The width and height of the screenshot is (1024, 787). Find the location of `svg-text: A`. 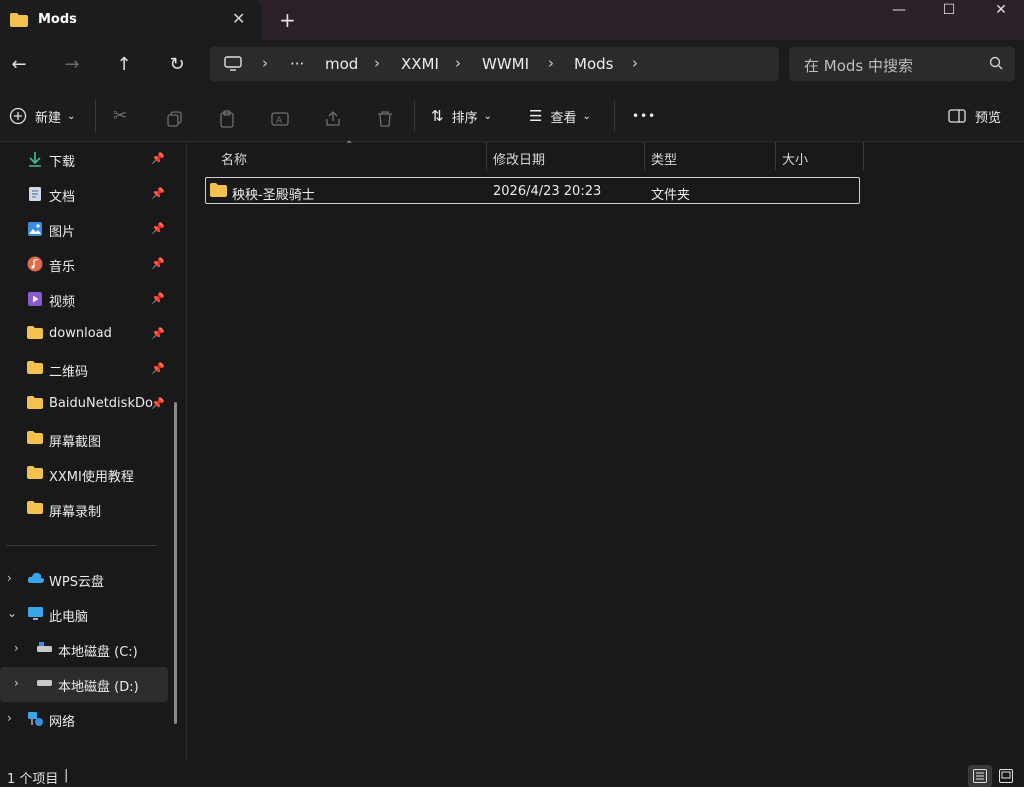

svg-text: A is located at coordinates (279, 121).